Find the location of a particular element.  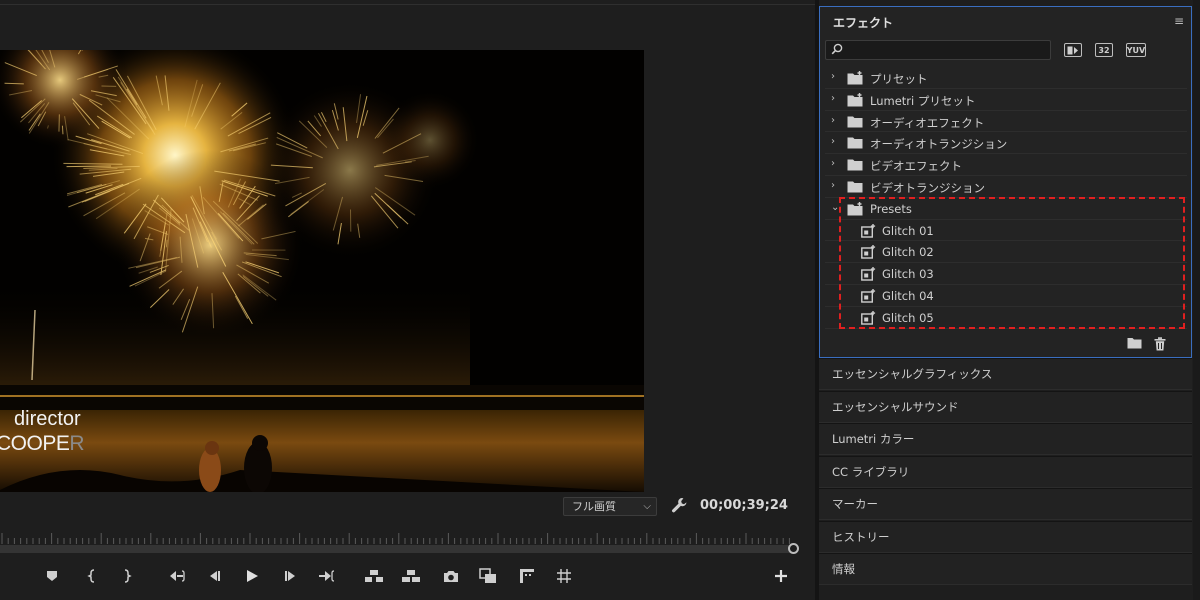

window-right-edge is located at coordinates (1196, 300).